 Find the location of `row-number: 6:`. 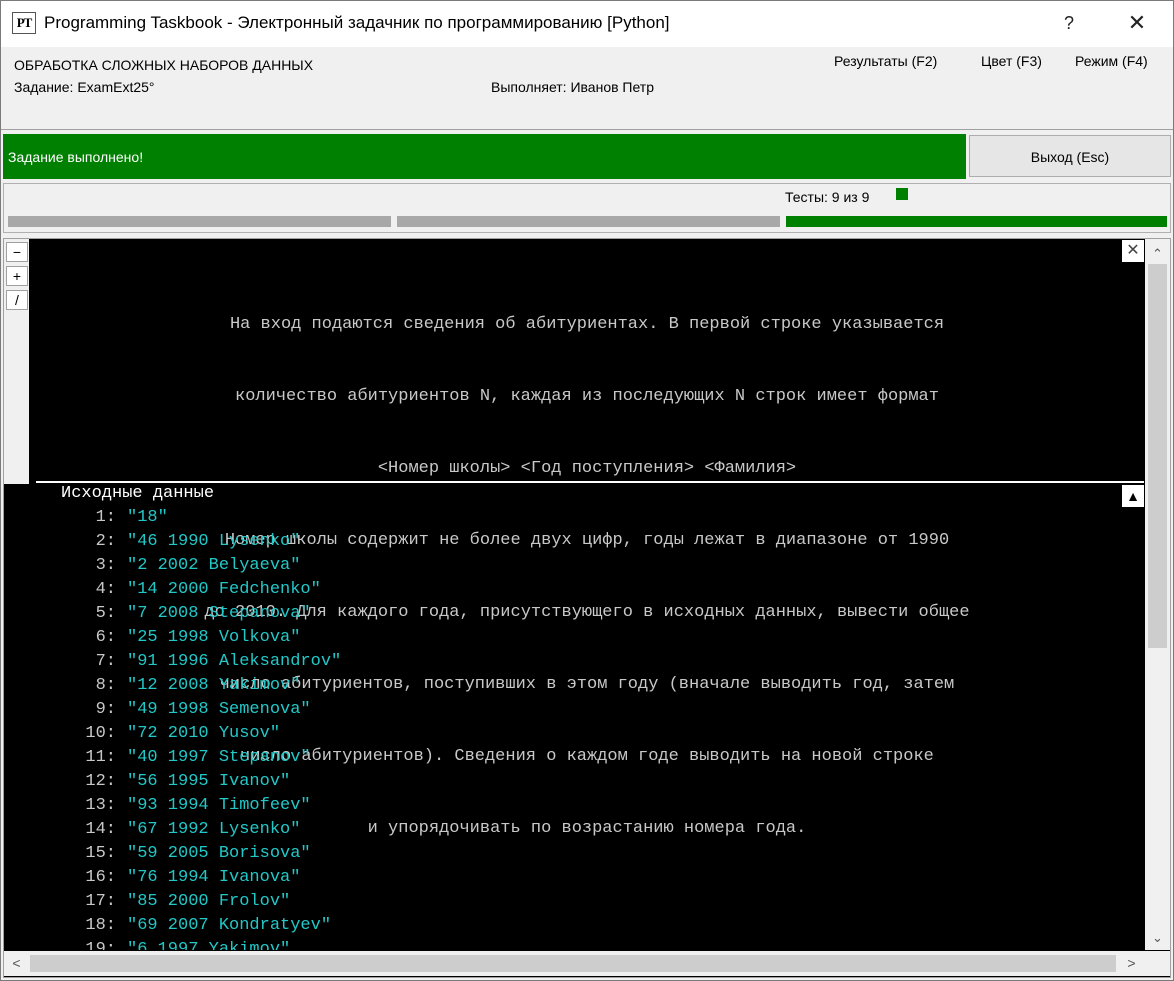

row-number: 6: is located at coordinates (105, 637).